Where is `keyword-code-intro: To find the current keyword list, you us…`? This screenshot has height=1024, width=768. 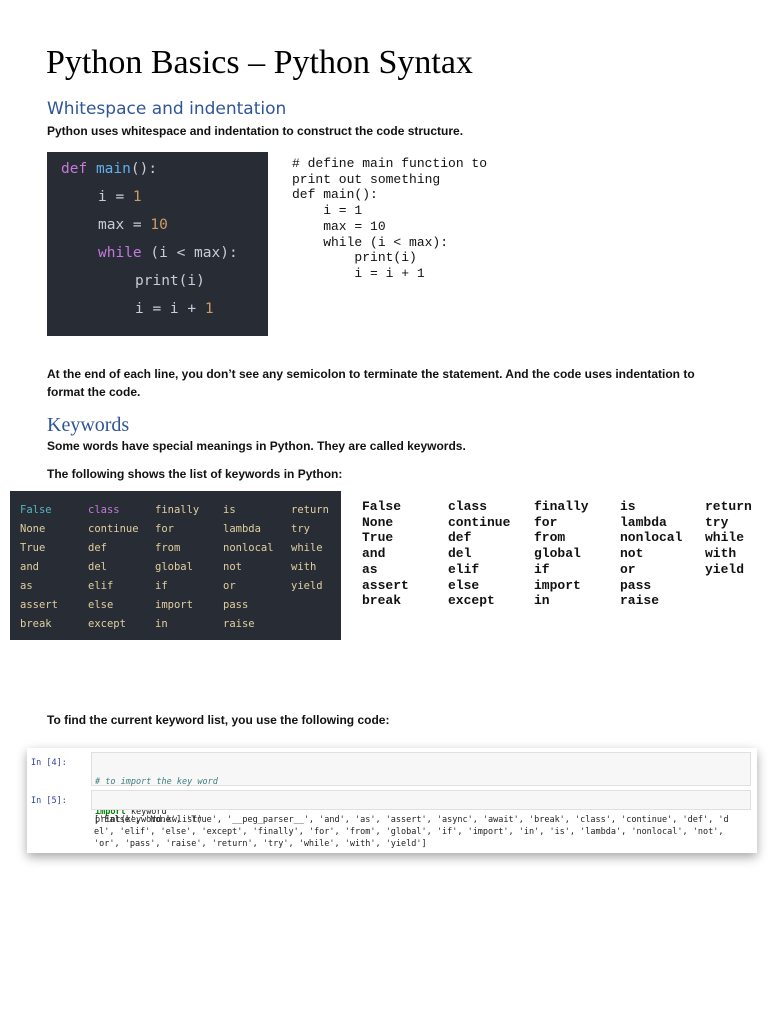
keyword-code-intro: To find the current keyword list, you us… is located at coordinates (218, 720).